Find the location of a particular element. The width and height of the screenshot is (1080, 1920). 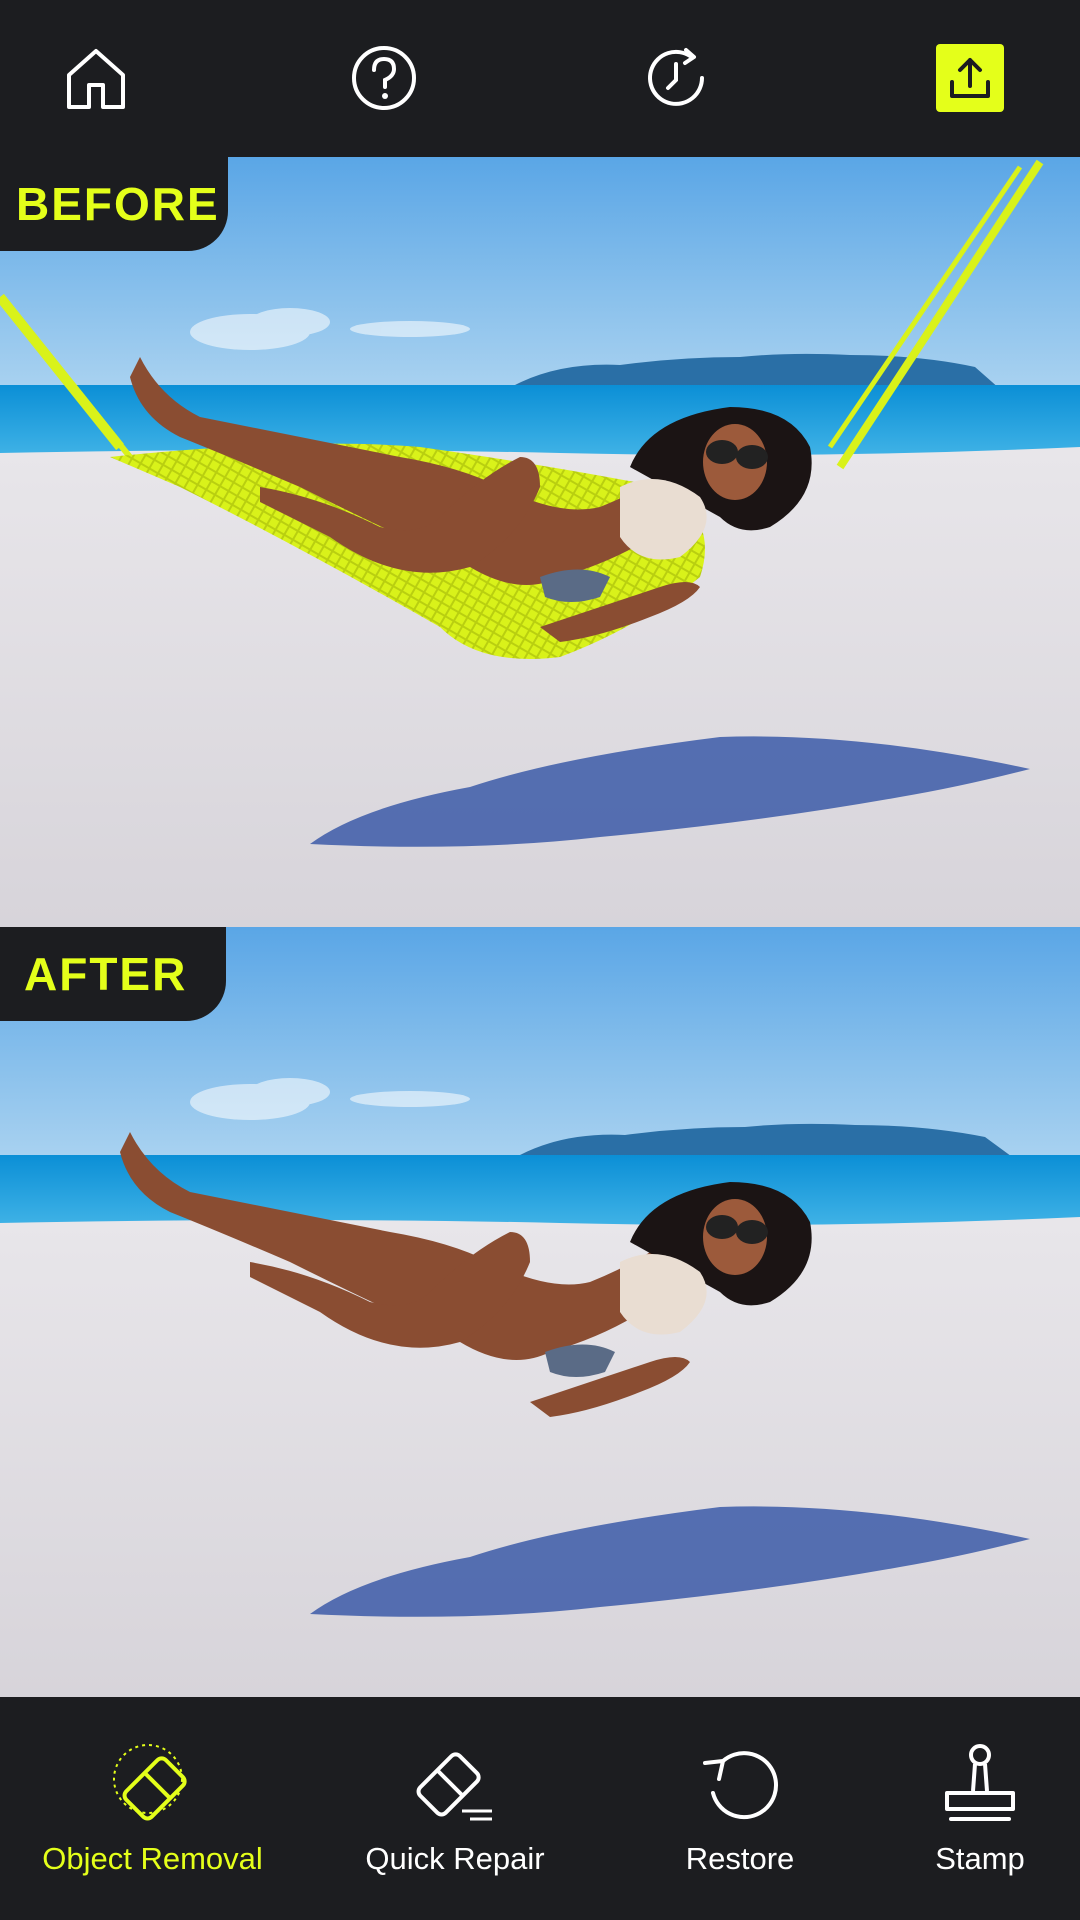

tool-quick-repair: Quick Repair is located at coordinates (455, 1814).